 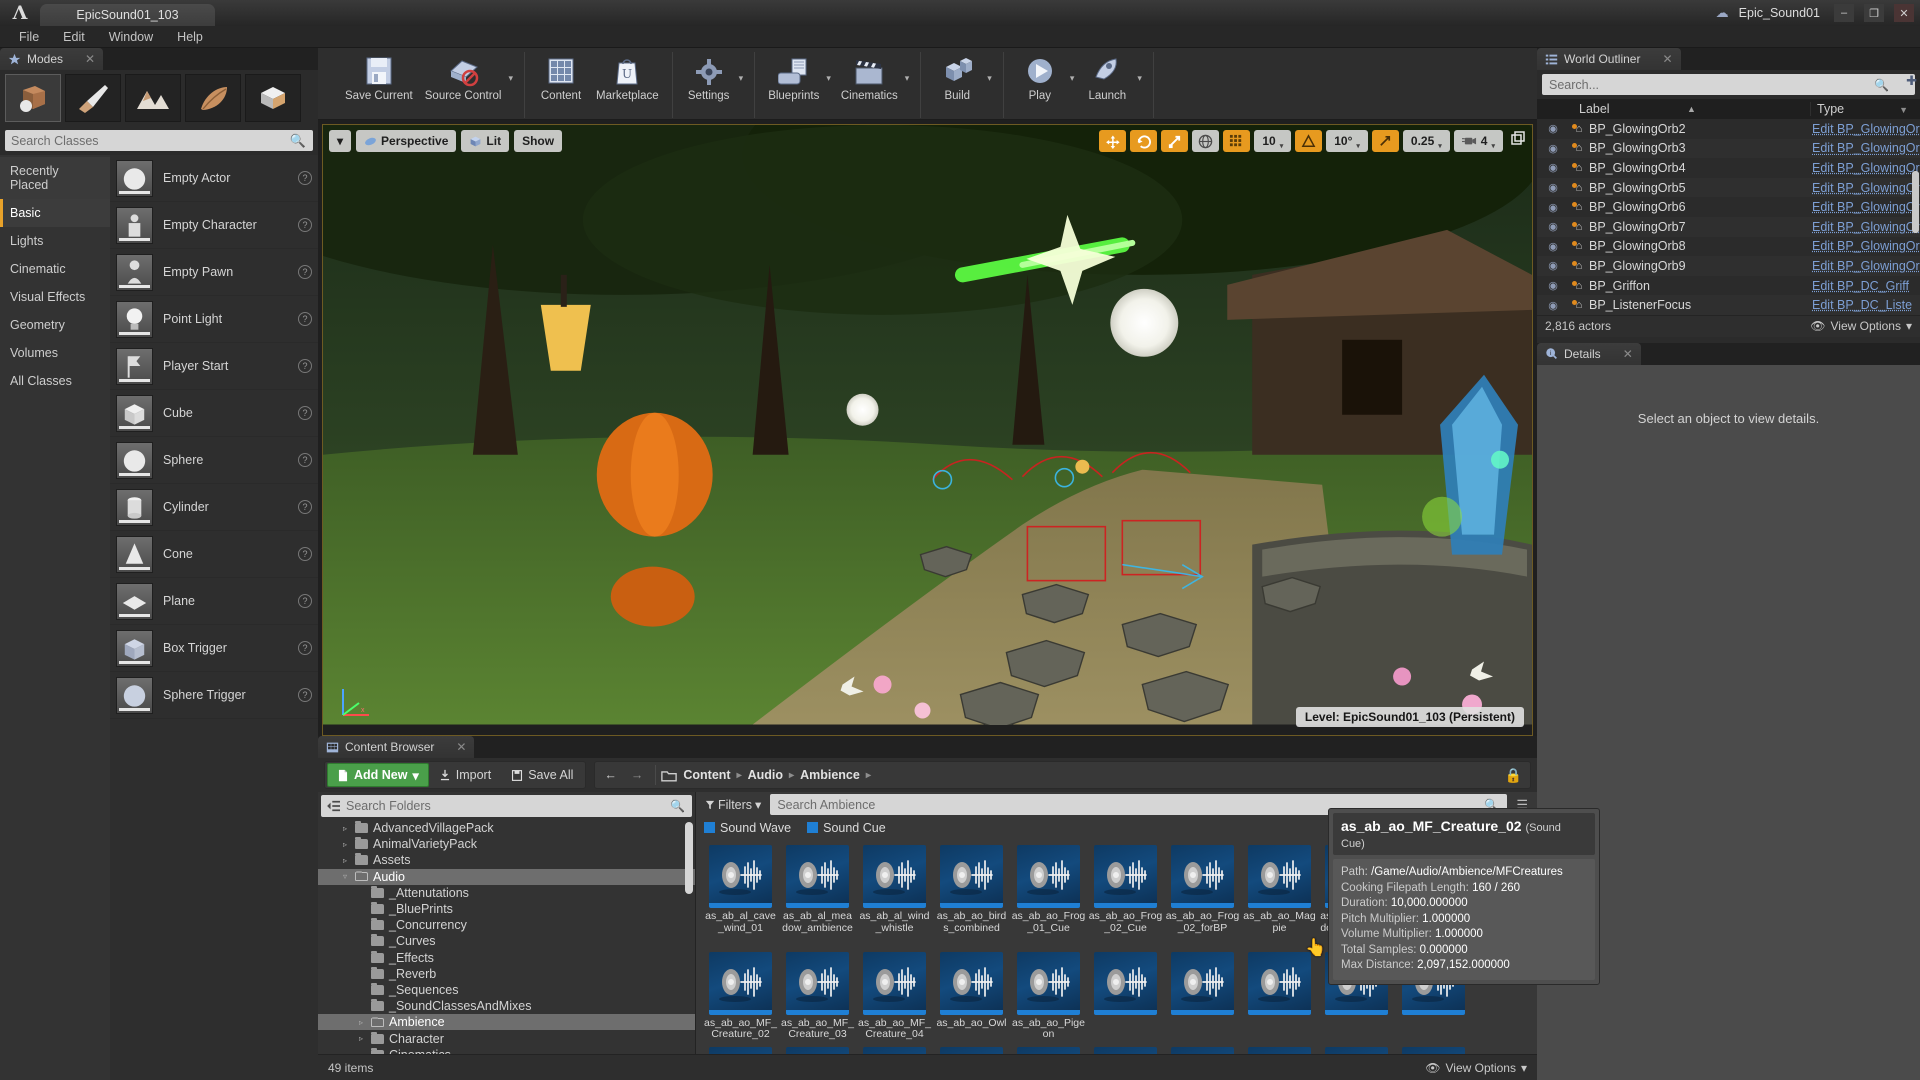 I want to click on asset-grid-item: as_ab_al_meadow_ambience, so click(x=817, y=895).